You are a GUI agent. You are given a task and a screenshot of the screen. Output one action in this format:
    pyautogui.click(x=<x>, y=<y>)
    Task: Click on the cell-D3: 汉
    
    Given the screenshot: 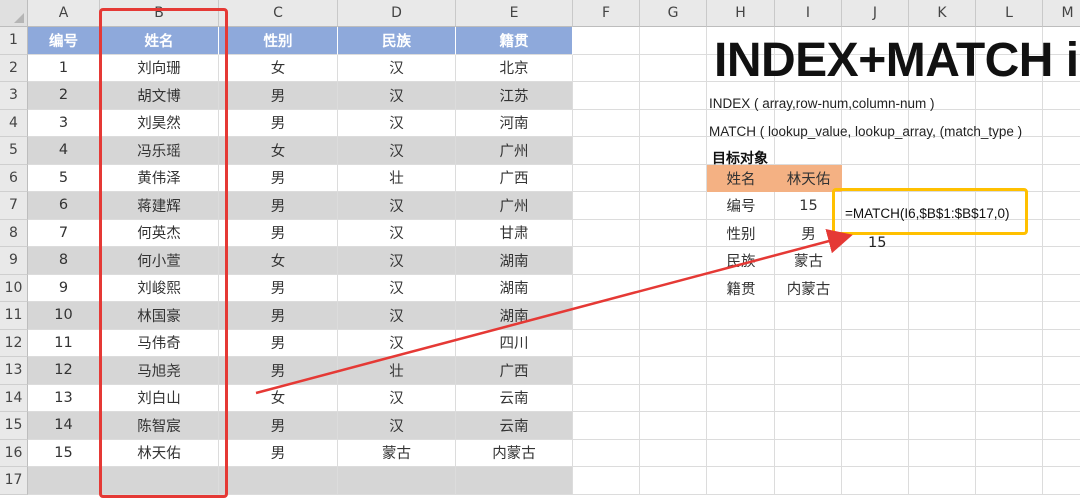 What is the action you would take?
    pyautogui.click(x=397, y=96)
    